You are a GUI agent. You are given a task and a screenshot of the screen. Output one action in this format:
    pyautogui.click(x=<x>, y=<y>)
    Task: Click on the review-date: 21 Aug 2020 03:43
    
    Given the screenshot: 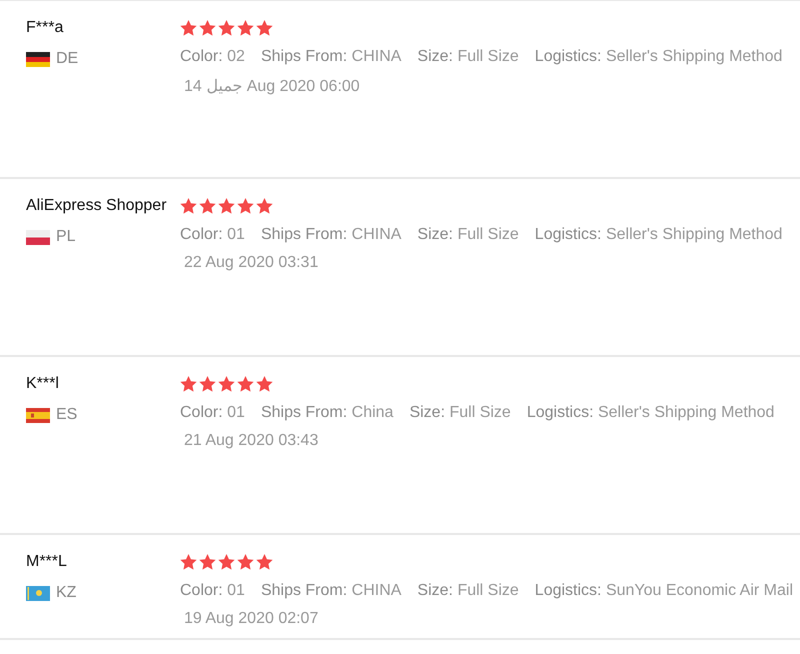 What is the action you would take?
    pyautogui.click(x=252, y=441)
    